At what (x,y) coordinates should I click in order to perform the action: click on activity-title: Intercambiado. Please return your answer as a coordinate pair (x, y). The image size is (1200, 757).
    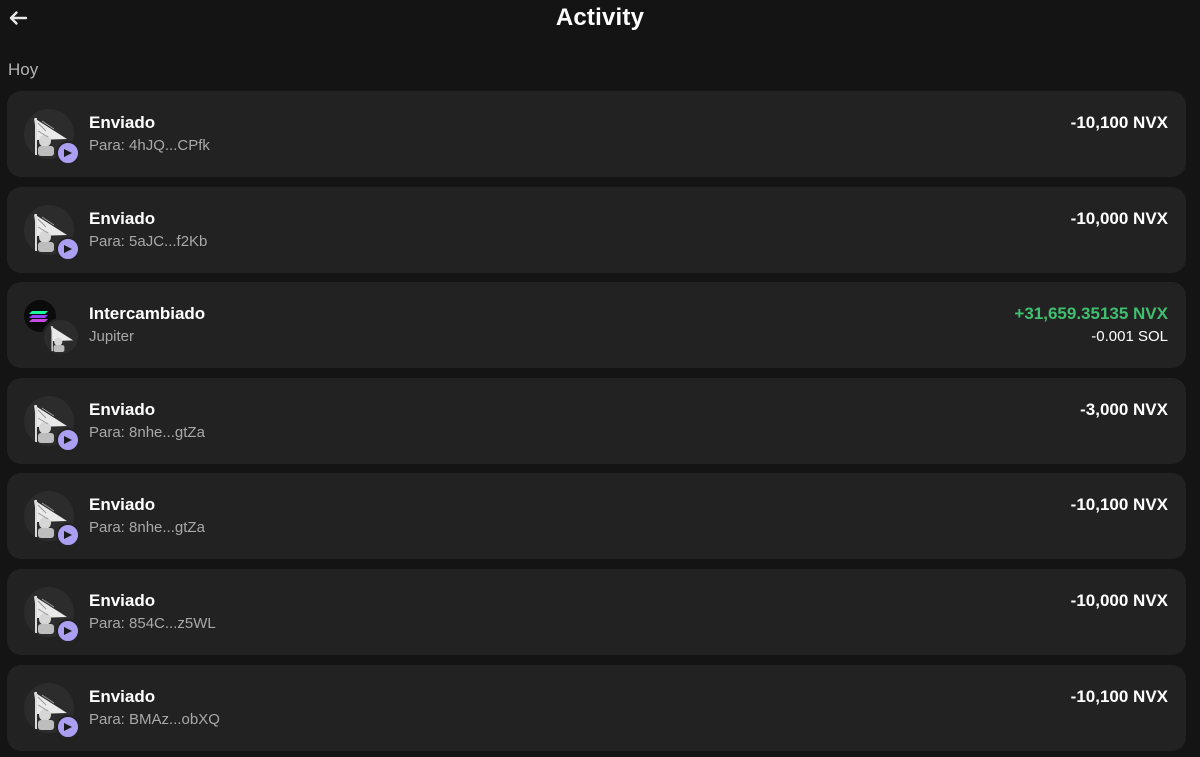
    Looking at the image, I should click on (147, 314).